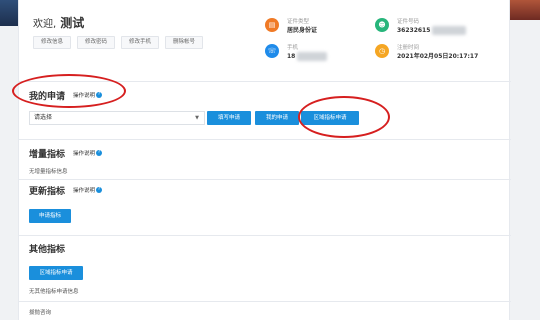 The width and height of the screenshot is (540, 320). Describe the element at coordinates (382, 51) in the screenshot. I see `clock-icon: ◷` at that location.